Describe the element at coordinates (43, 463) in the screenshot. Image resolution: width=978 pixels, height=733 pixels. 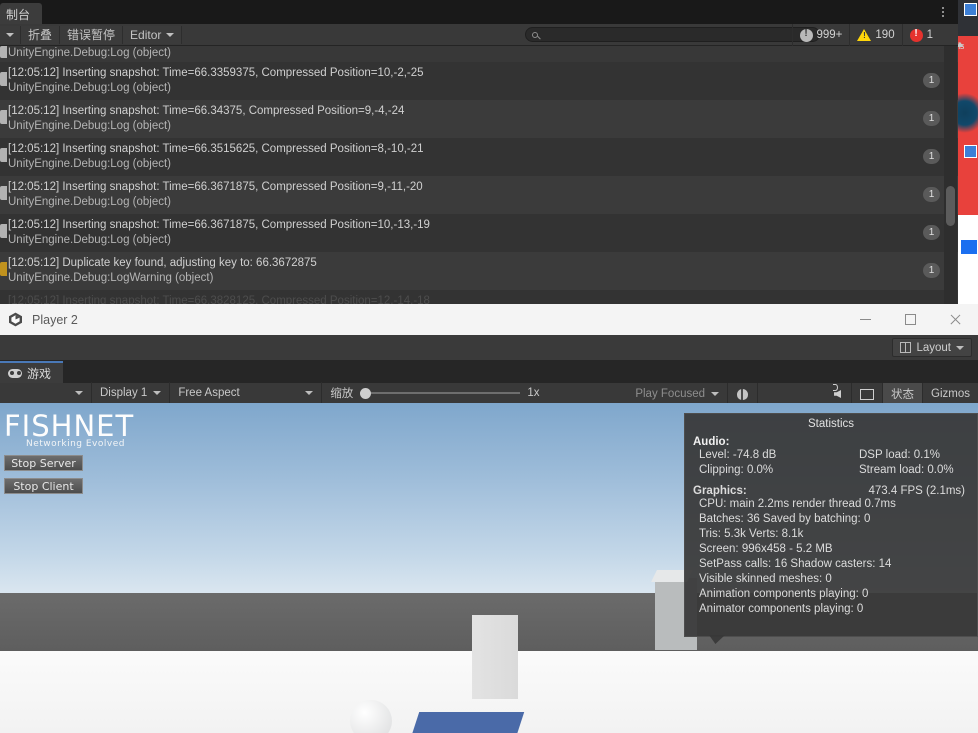
I see `stop-server-button: Stop Server` at that location.